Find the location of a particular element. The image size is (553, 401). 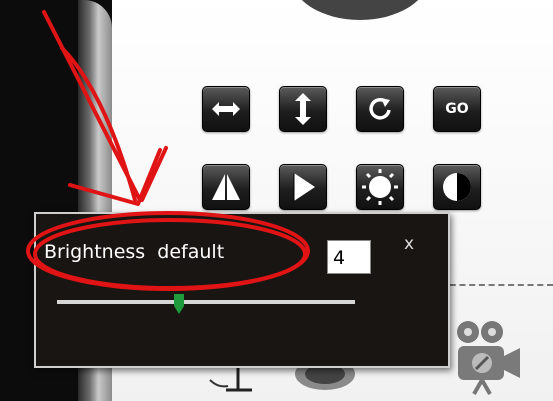

flip-right-button is located at coordinates (303, 187).